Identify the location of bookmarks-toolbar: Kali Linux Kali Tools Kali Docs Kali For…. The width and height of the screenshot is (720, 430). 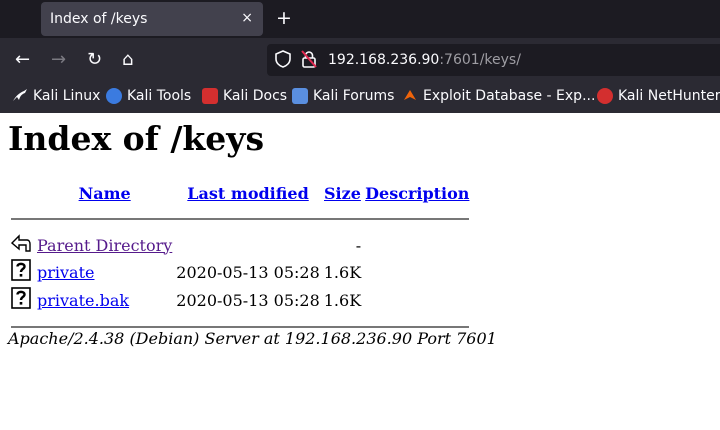
(360, 98).